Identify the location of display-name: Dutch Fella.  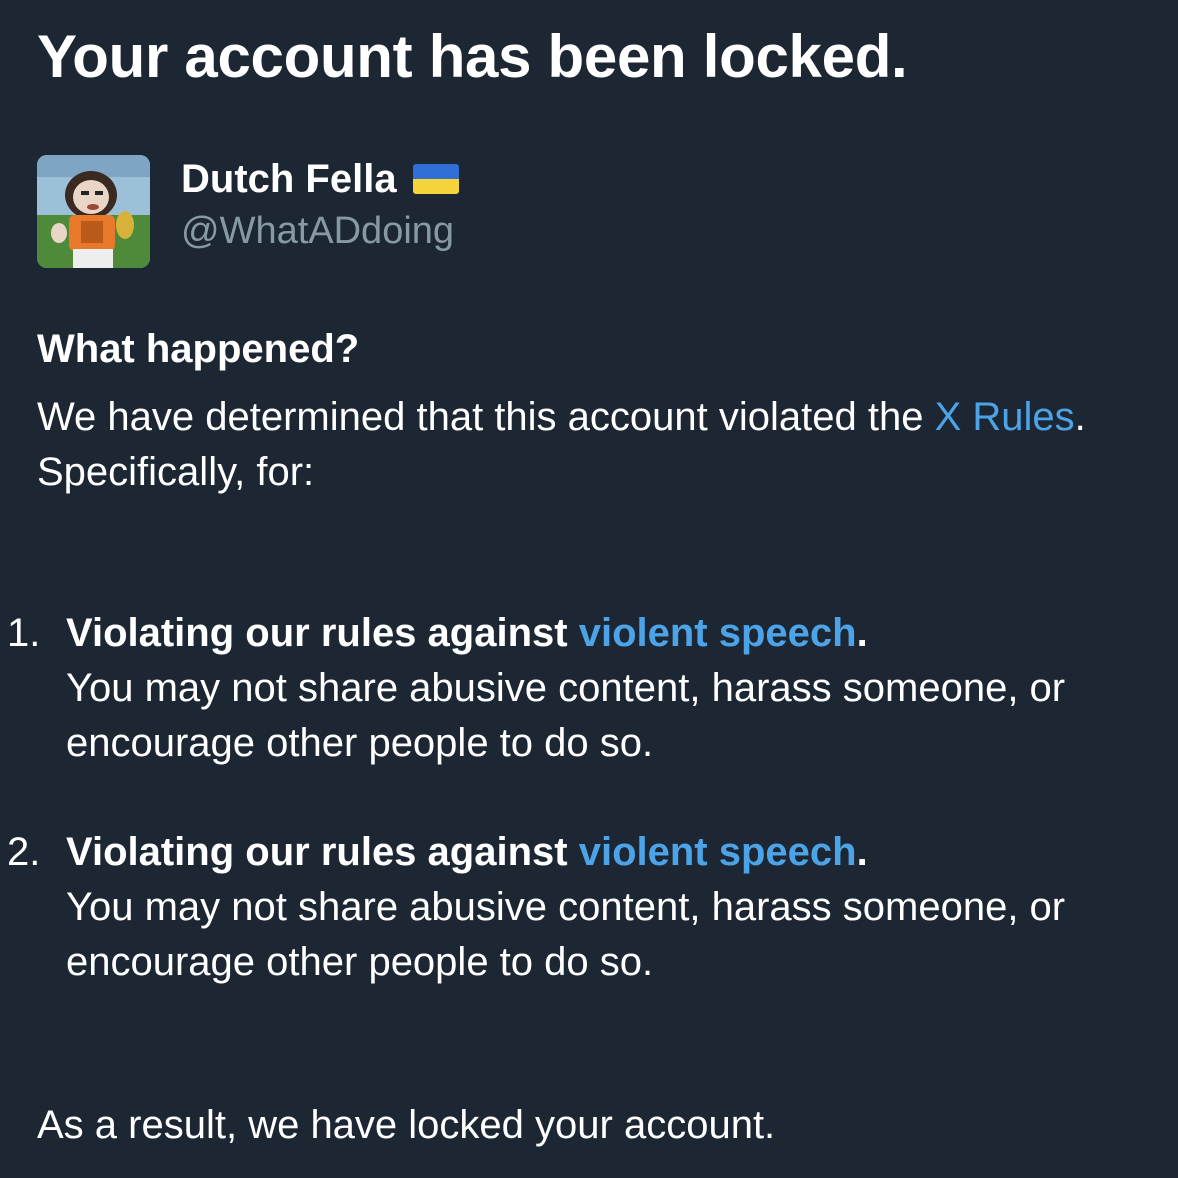
(320, 179).